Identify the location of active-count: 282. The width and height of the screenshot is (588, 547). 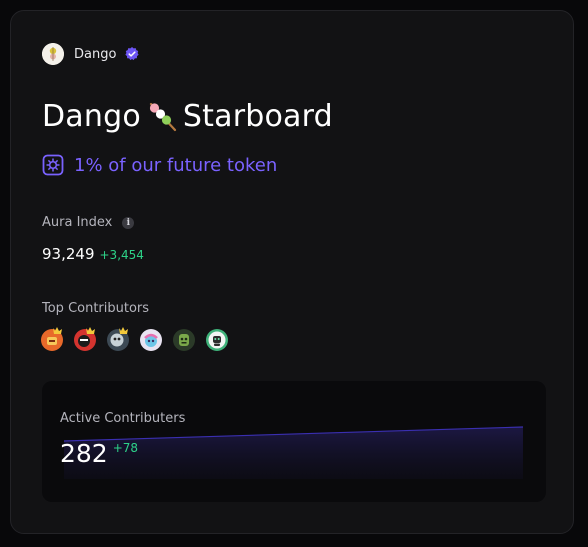
(84, 453).